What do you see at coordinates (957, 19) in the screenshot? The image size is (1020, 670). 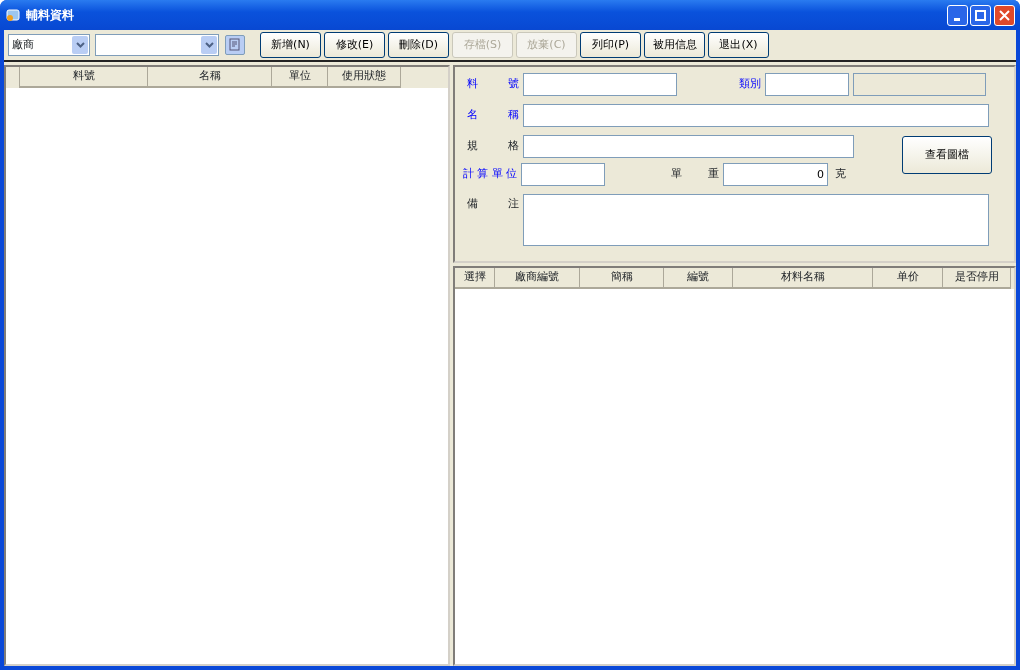 I see `minimize-icon` at bounding box center [957, 19].